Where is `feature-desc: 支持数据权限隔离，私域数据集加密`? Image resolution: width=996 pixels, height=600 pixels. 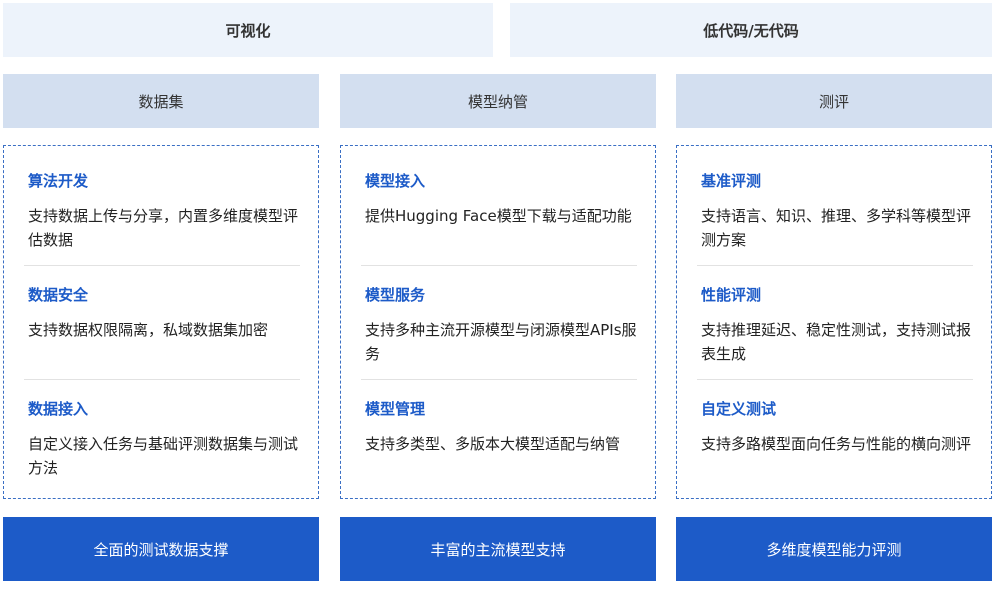 feature-desc: 支持数据权限隔离，私域数据集加密 is located at coordinates (148, 330).